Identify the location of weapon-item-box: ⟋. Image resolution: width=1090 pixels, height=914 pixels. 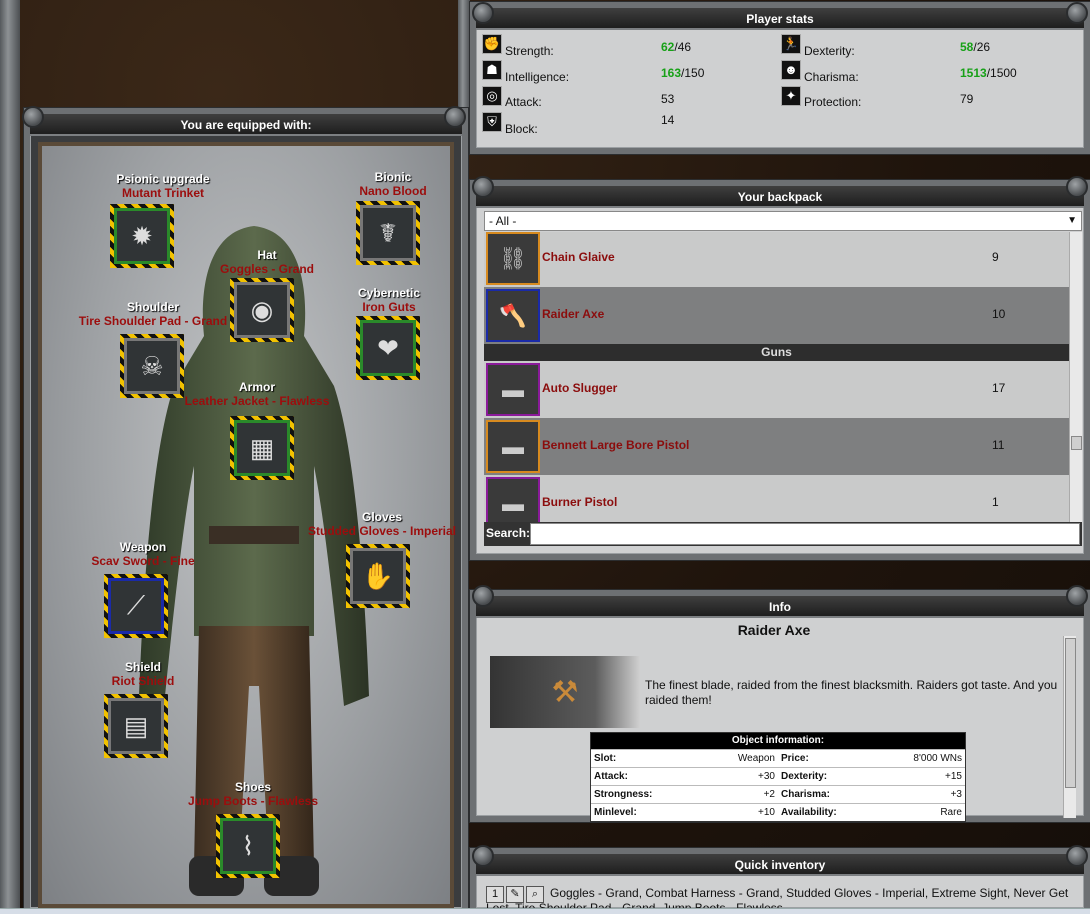
(136, 606).